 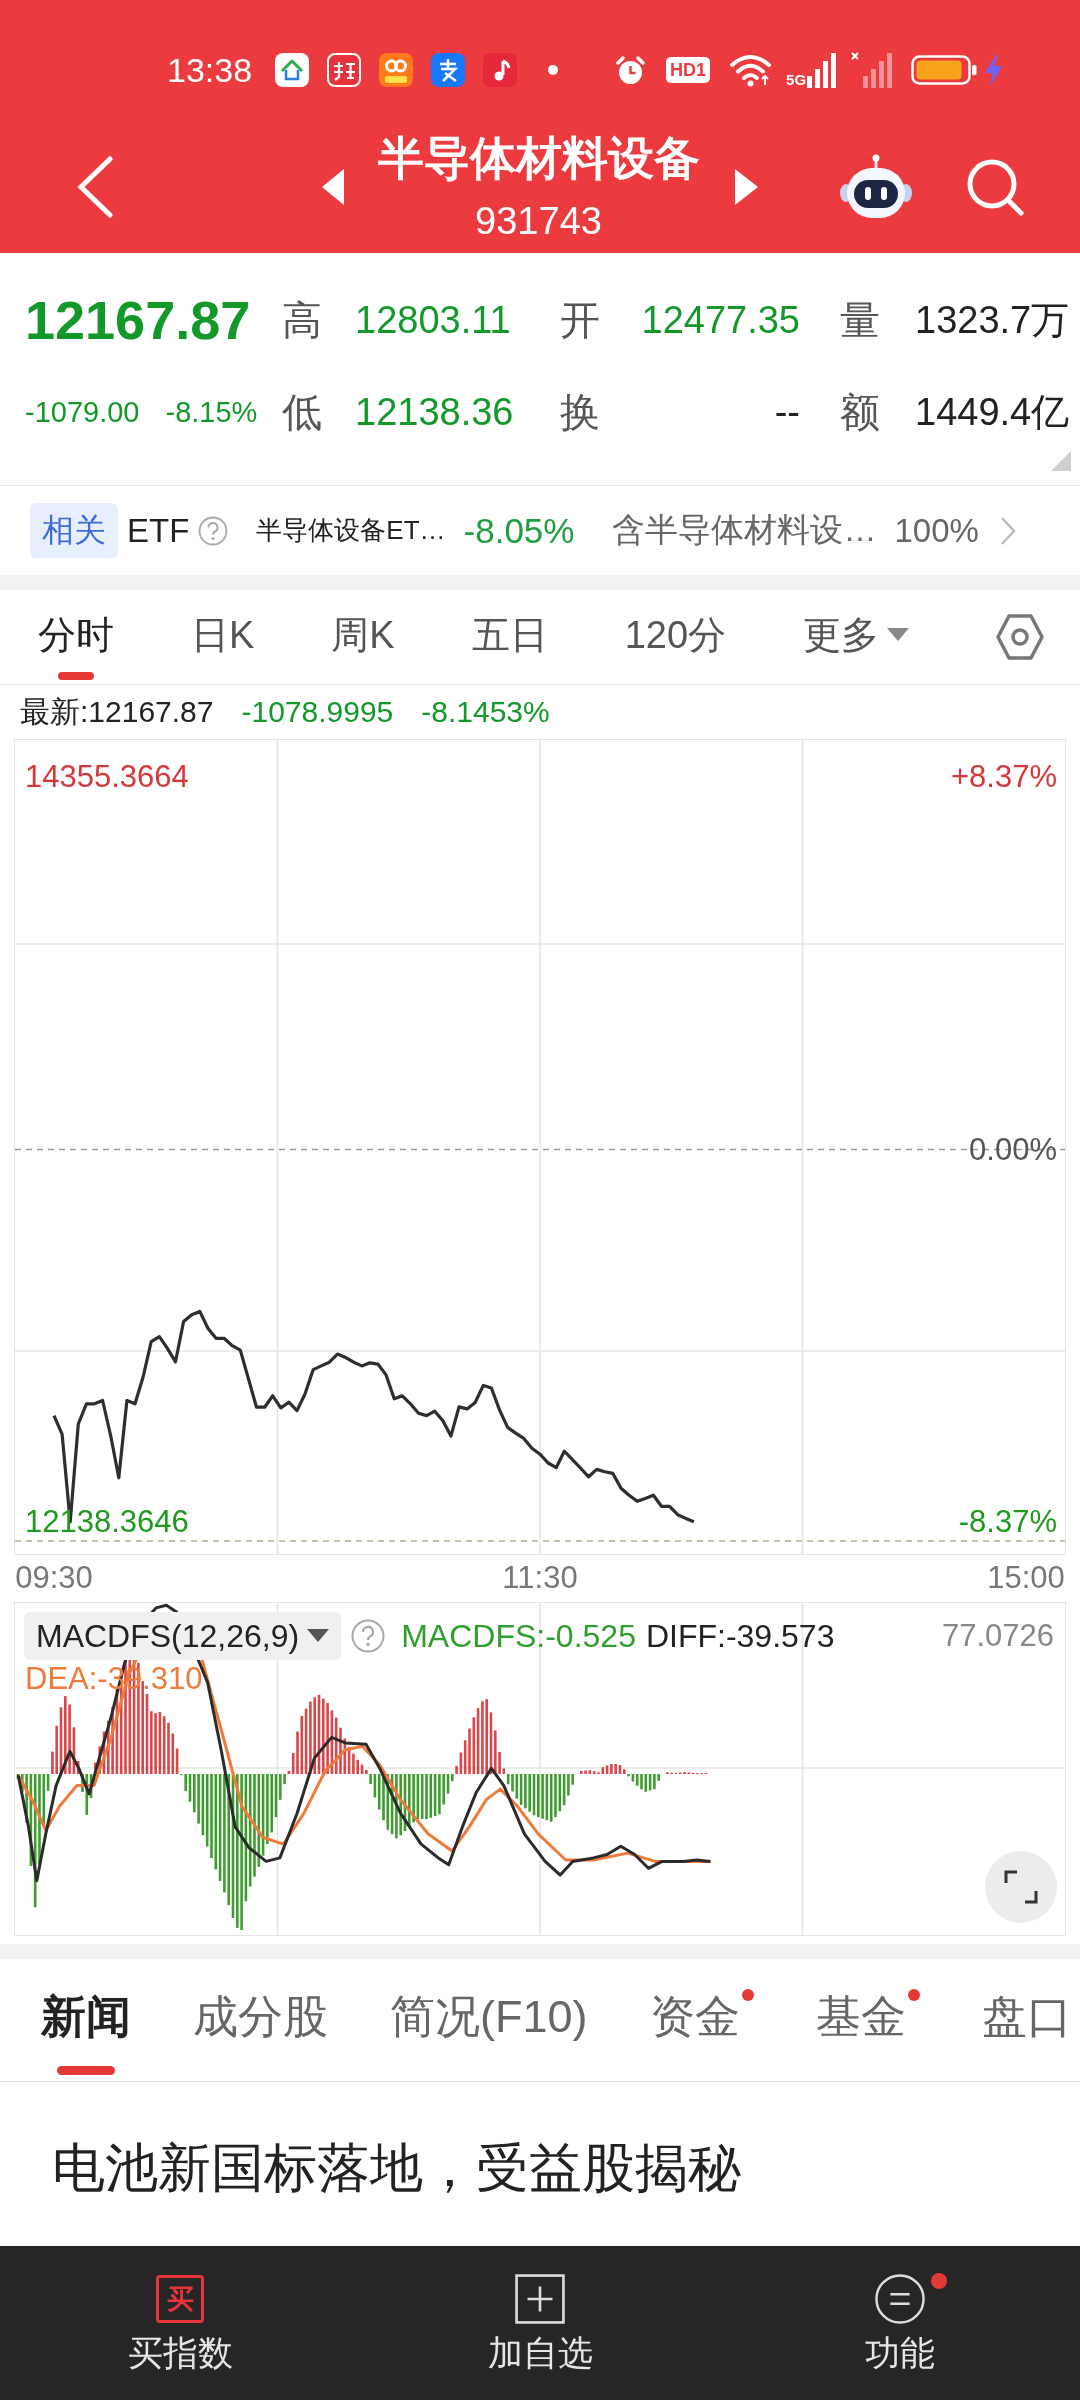 What do you see at coordinates (740, 1636) in the screenshot?
I see `diff-value: DIFF:-39.573` at bounding box center [740, 1636].